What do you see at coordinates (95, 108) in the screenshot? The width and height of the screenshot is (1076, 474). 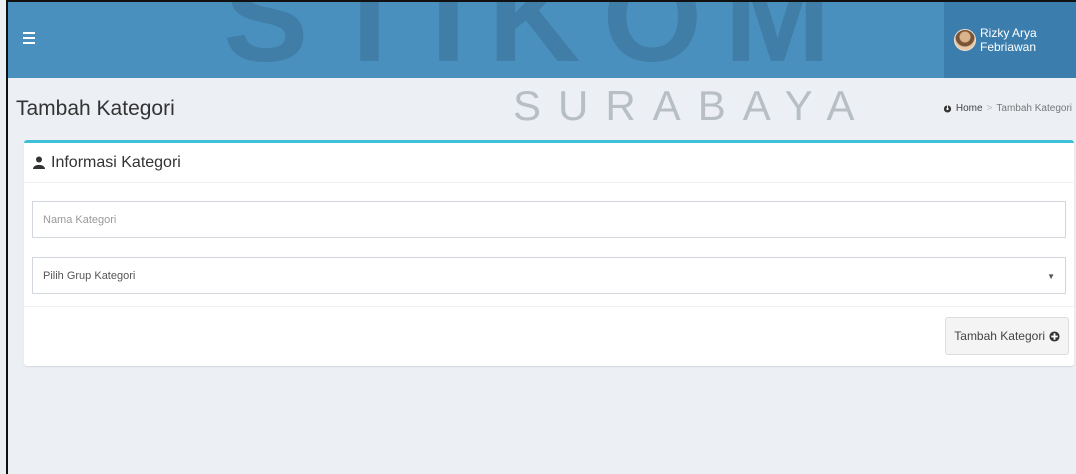 I see `page-title: Tambah Kategori` at bounding box center [95, 108].